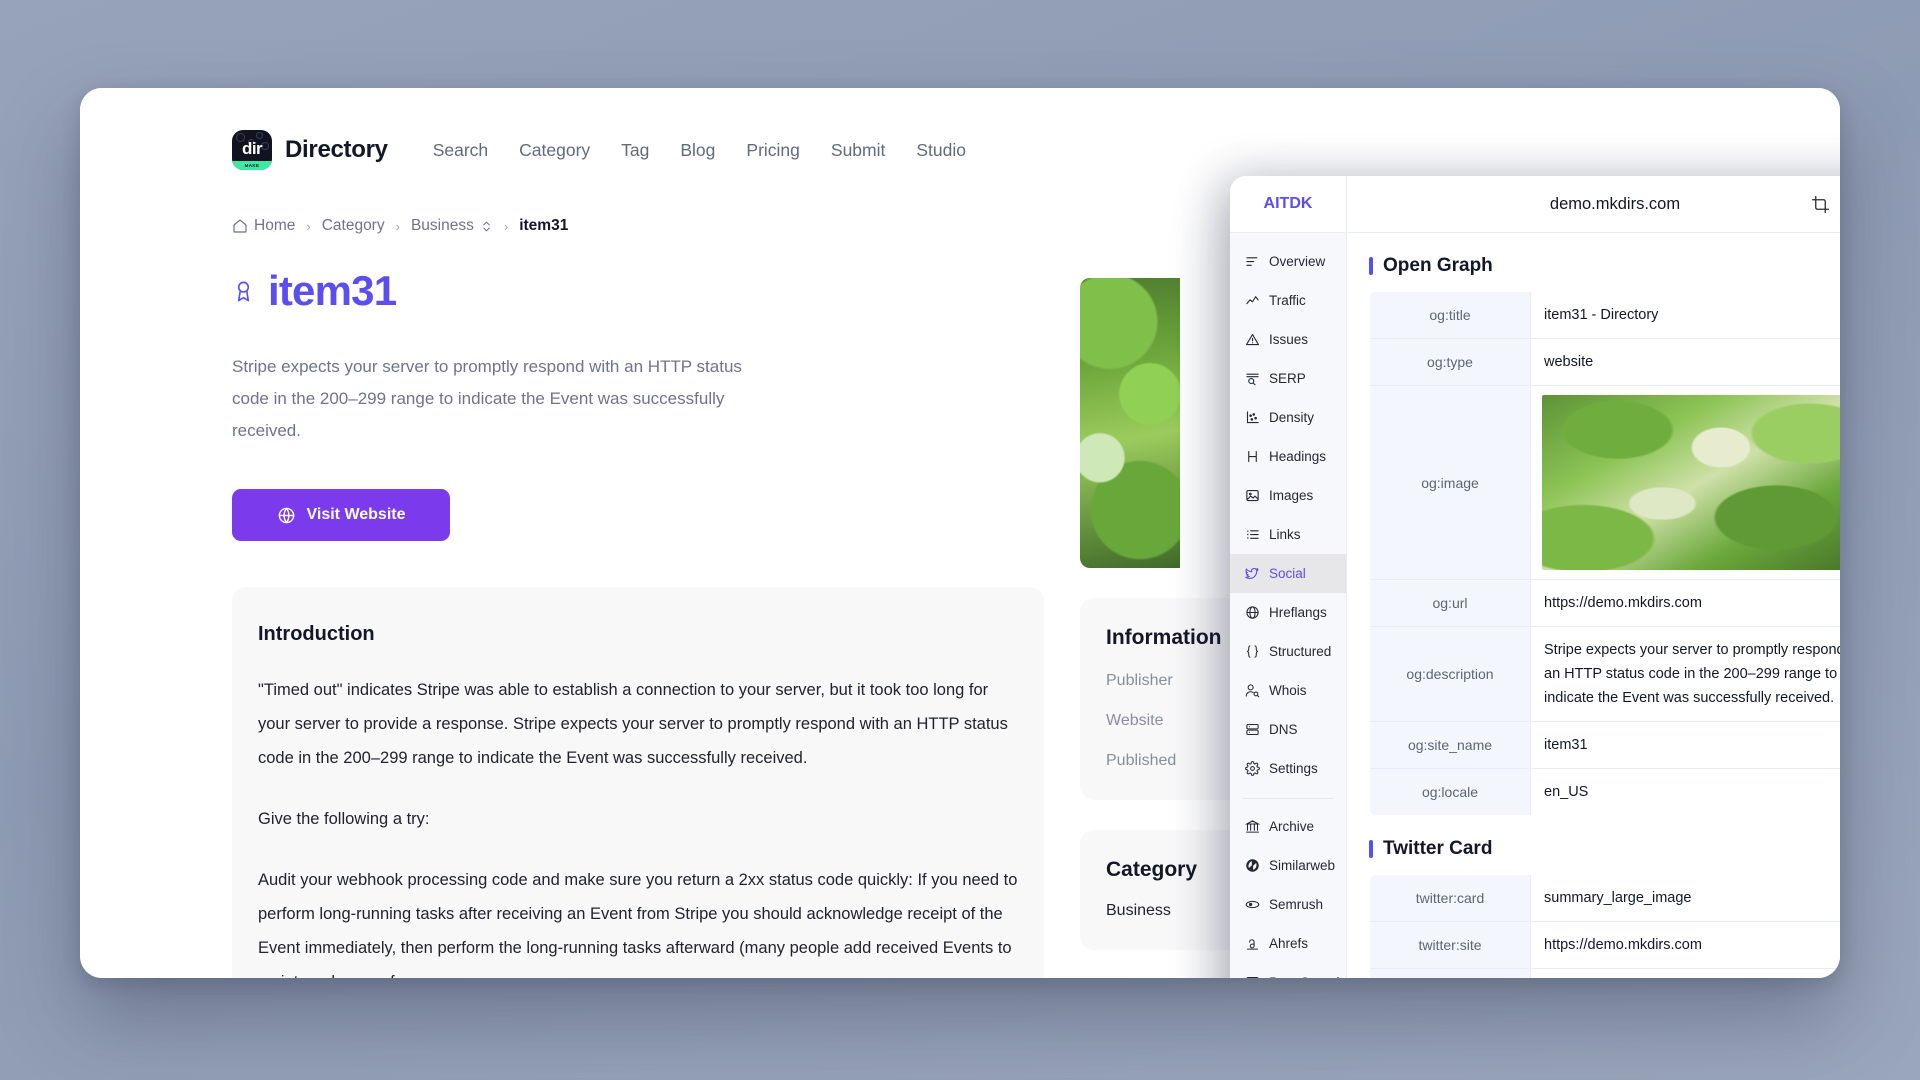 This screenshot has height=1080, width=1920. I want to click on sidebar-label-archive: Archive, so click(1292, 826).